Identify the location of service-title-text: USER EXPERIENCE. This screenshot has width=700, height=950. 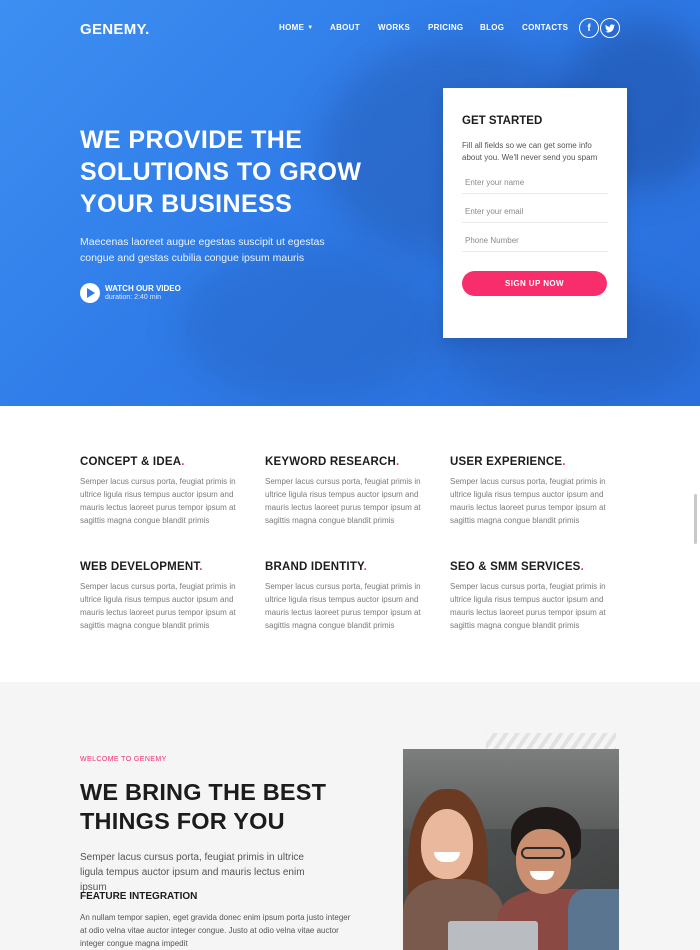
(506, 462).